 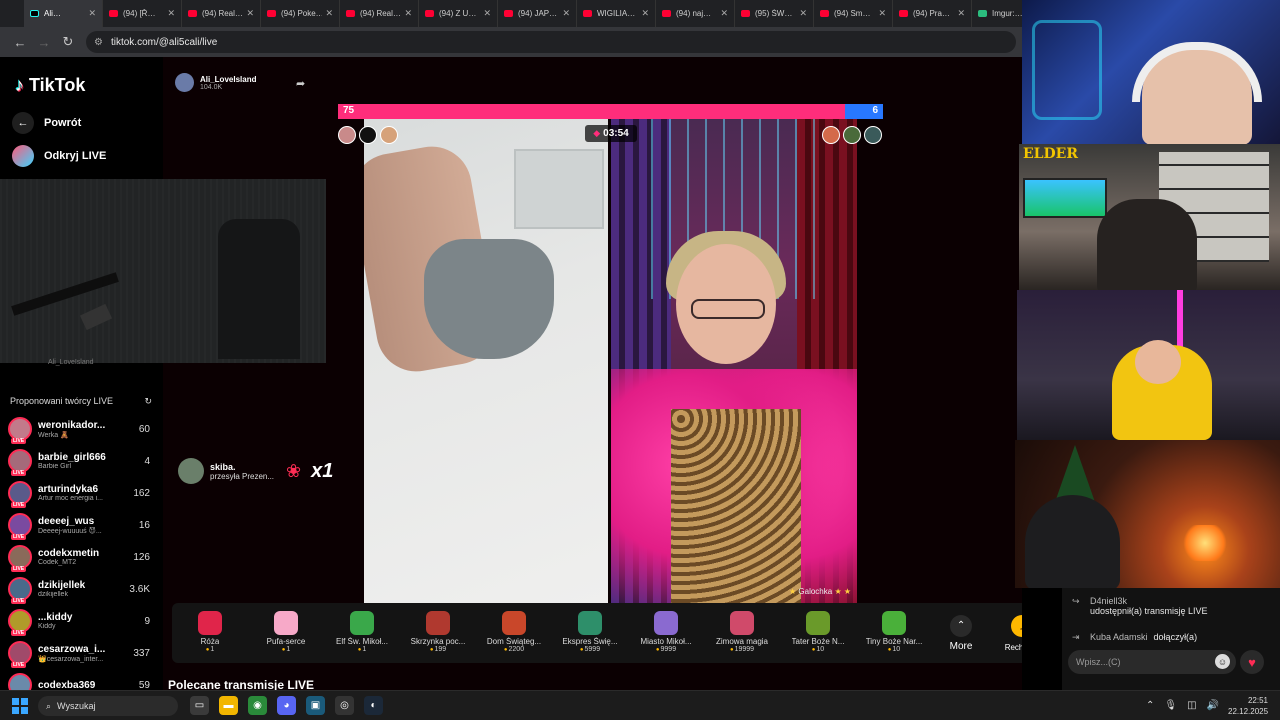 I want to click on back-link: ← Powrót, so click(x=46, y=123).